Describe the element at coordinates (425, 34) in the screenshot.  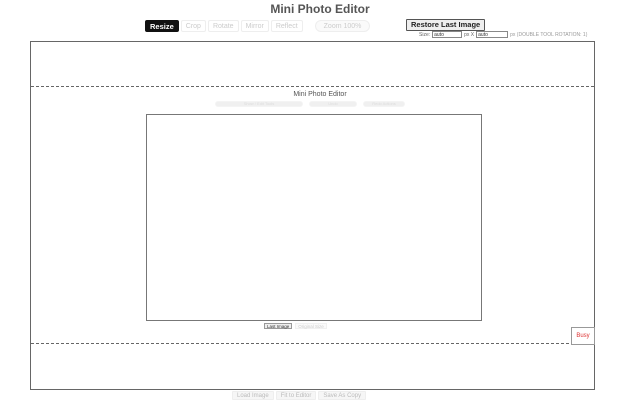
I see `size-width-label: Size:` at that location.